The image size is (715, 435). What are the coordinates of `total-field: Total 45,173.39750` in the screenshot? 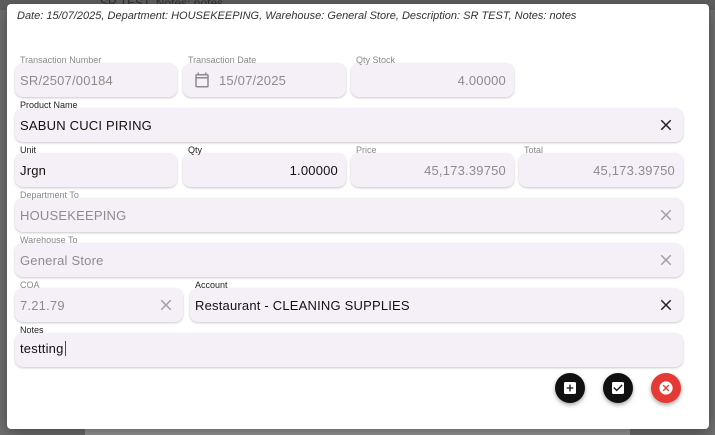 It's located at (601, 166).